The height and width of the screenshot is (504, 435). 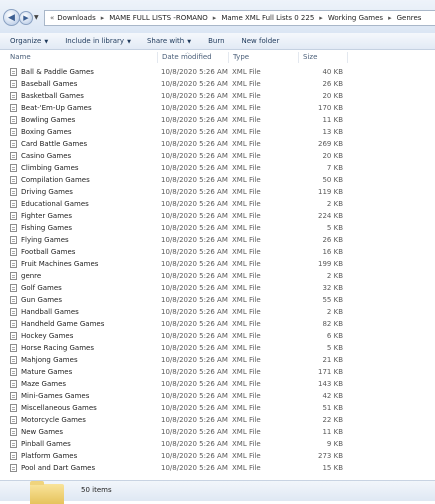 What do you see at coordinates (49, 360) in the screenshot?
I see `file-name: Mahjong Games` at bounding box center [49, 360].